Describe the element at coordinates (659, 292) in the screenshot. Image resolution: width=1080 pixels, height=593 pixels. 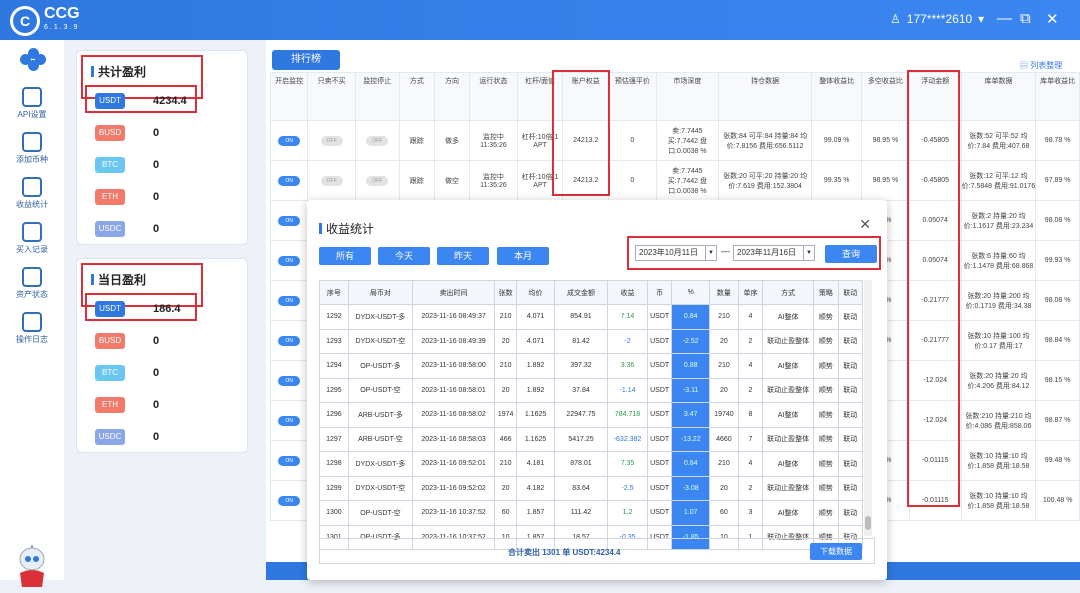
I see `column-header: 币` at that location.